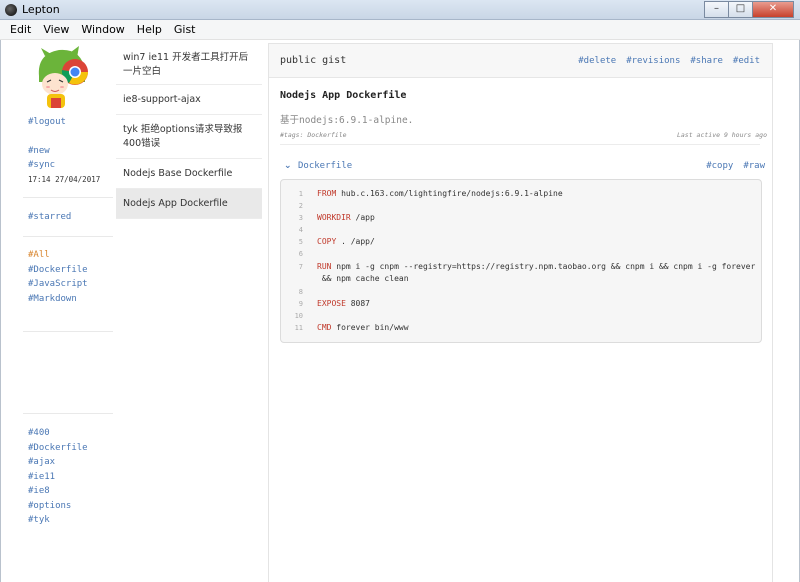  I want to click on starred-link: #starred, so click(49, 217).